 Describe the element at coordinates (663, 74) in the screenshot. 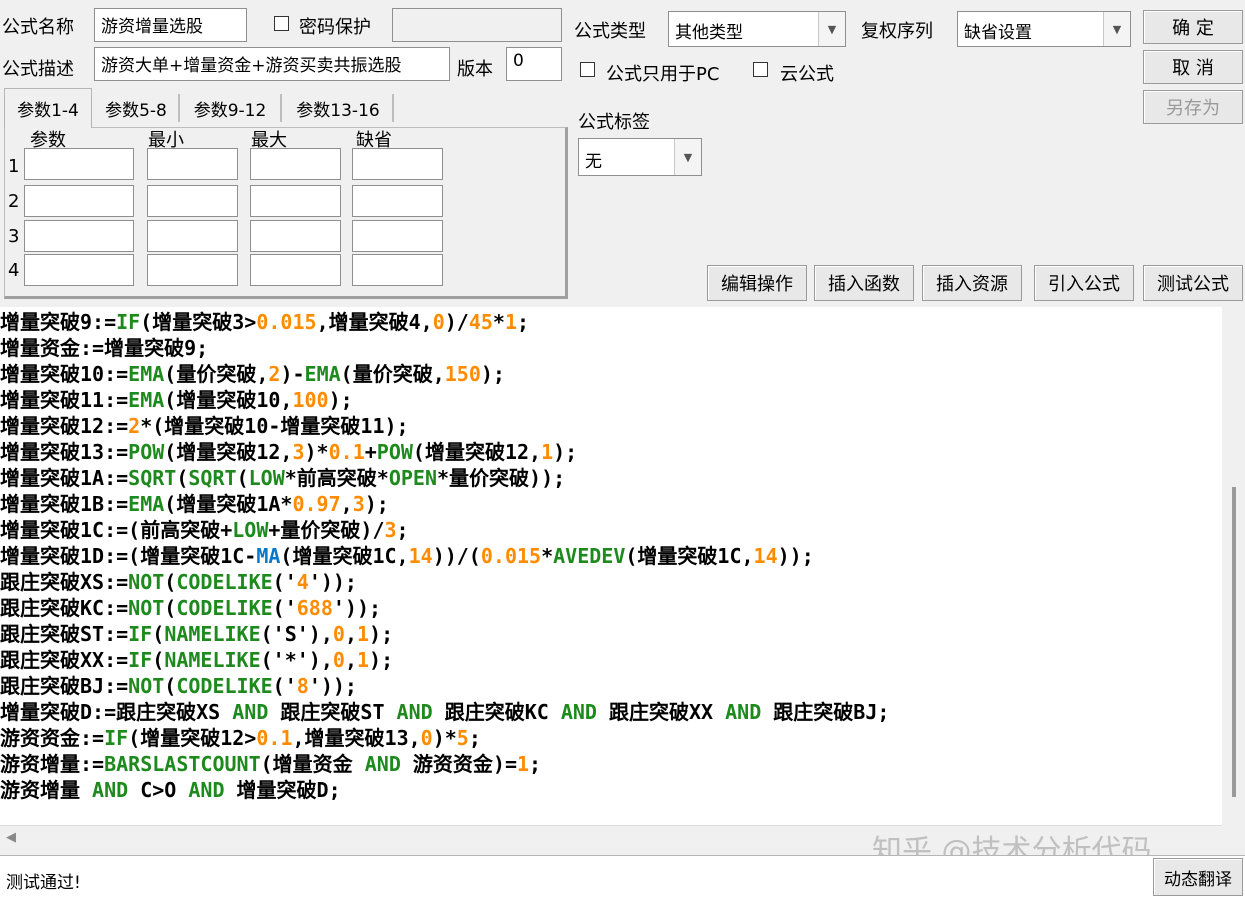

I see `pc-only-label: 公式只用于PC` at that location.